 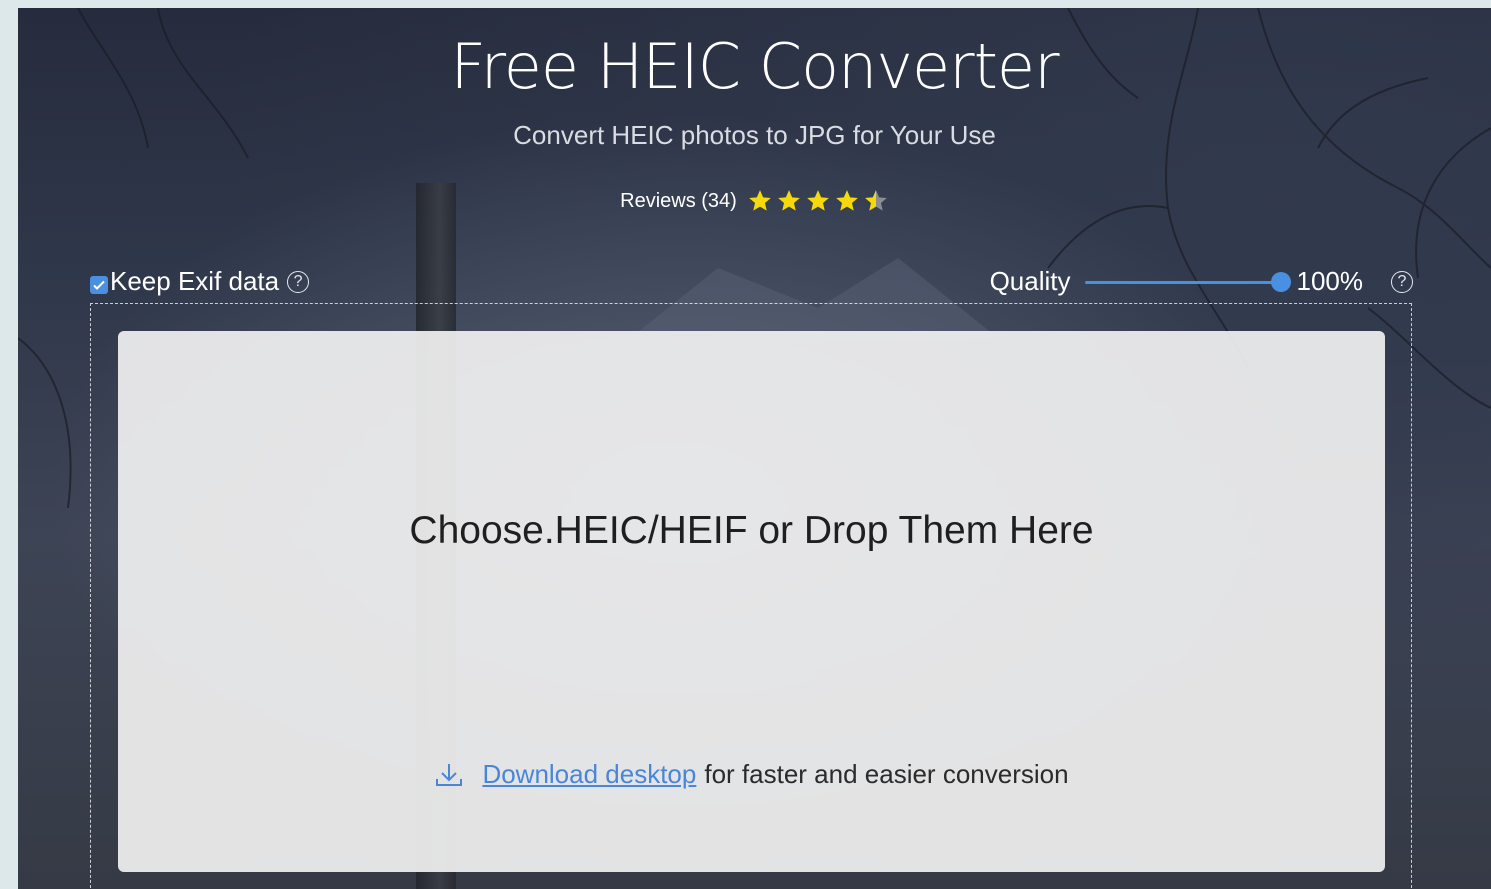 I want to click on star-half-icon, so click(x=876, y=200).